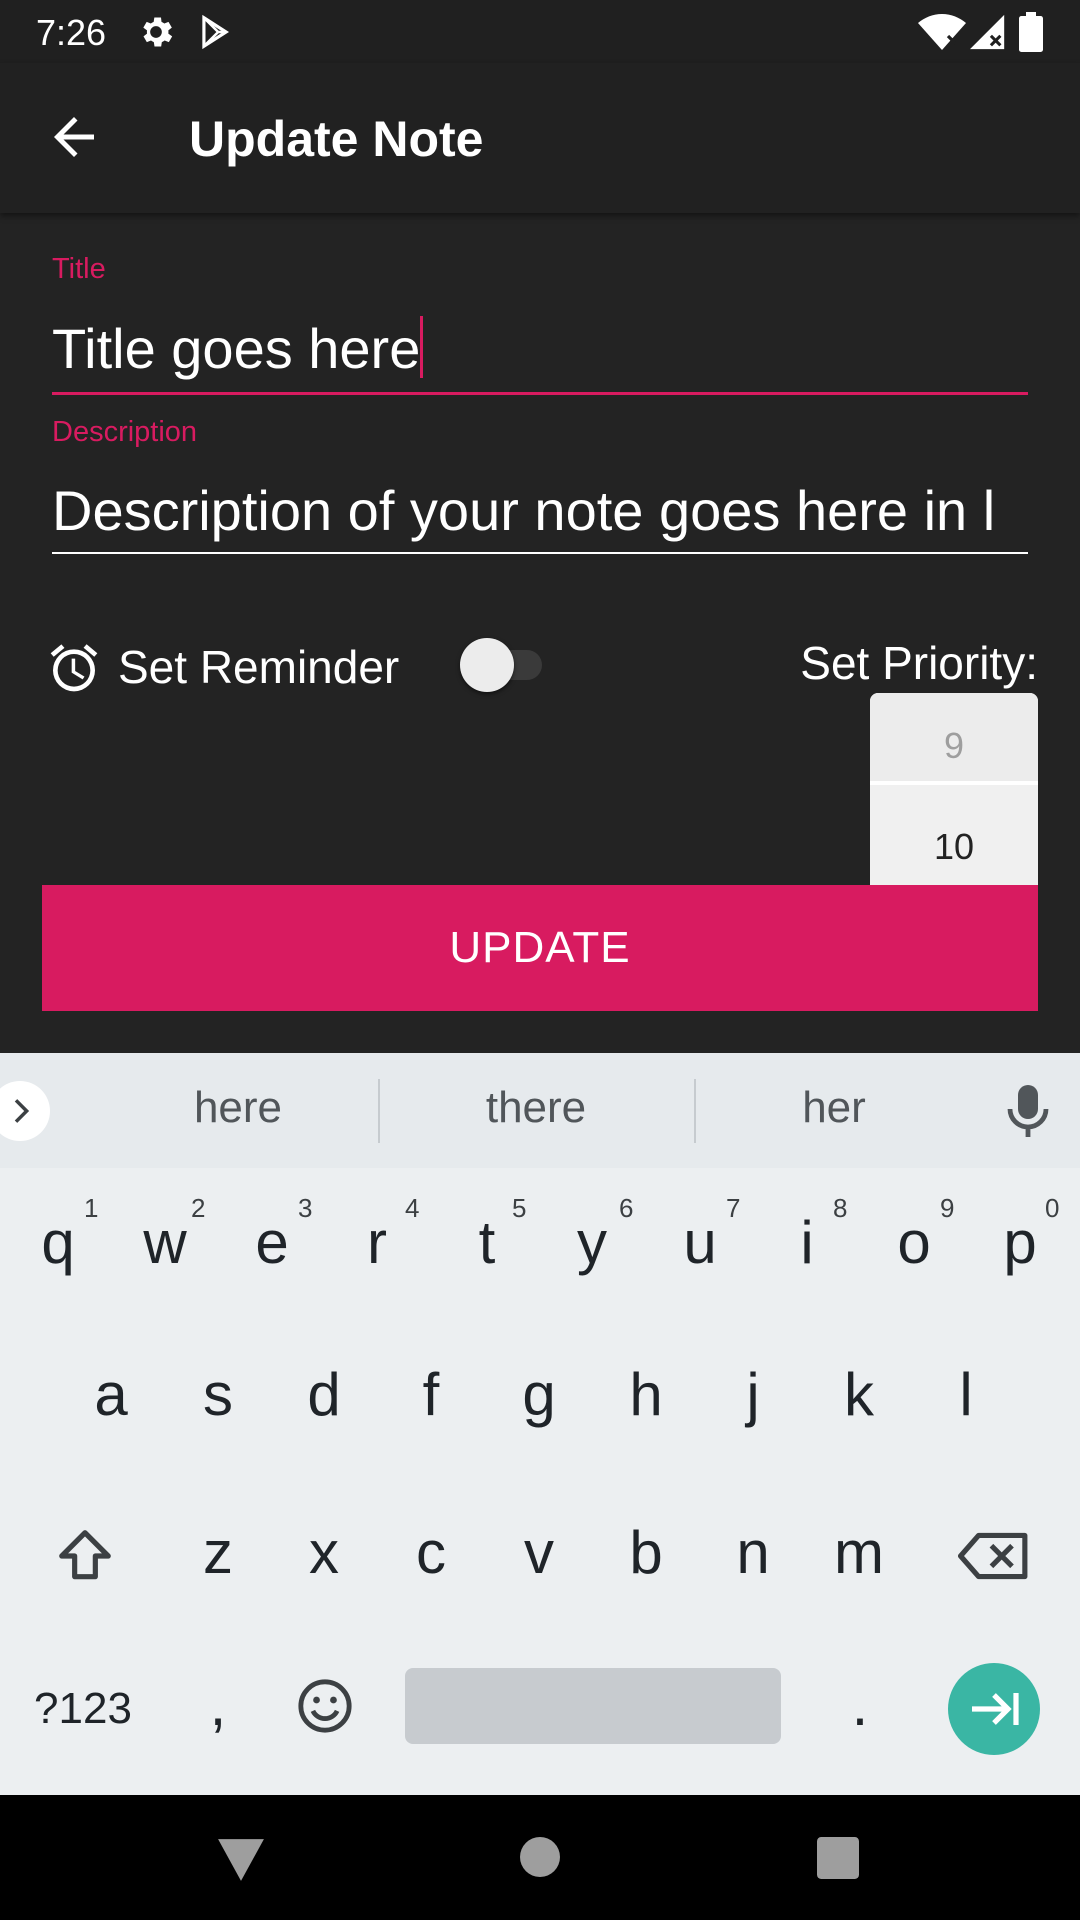 The height and width of the screenshot is (1920, 1080). I want to click on priority-number-picker: 9 10, so click(954, 789).